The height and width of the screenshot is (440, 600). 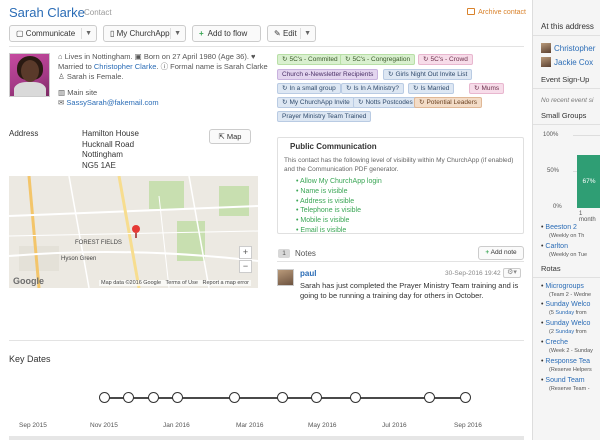 What do you see at coordinates (468, 425) in the screenshot?
I see `timeline-axis-label: Sep 2016` at bounding box center [468, 425].